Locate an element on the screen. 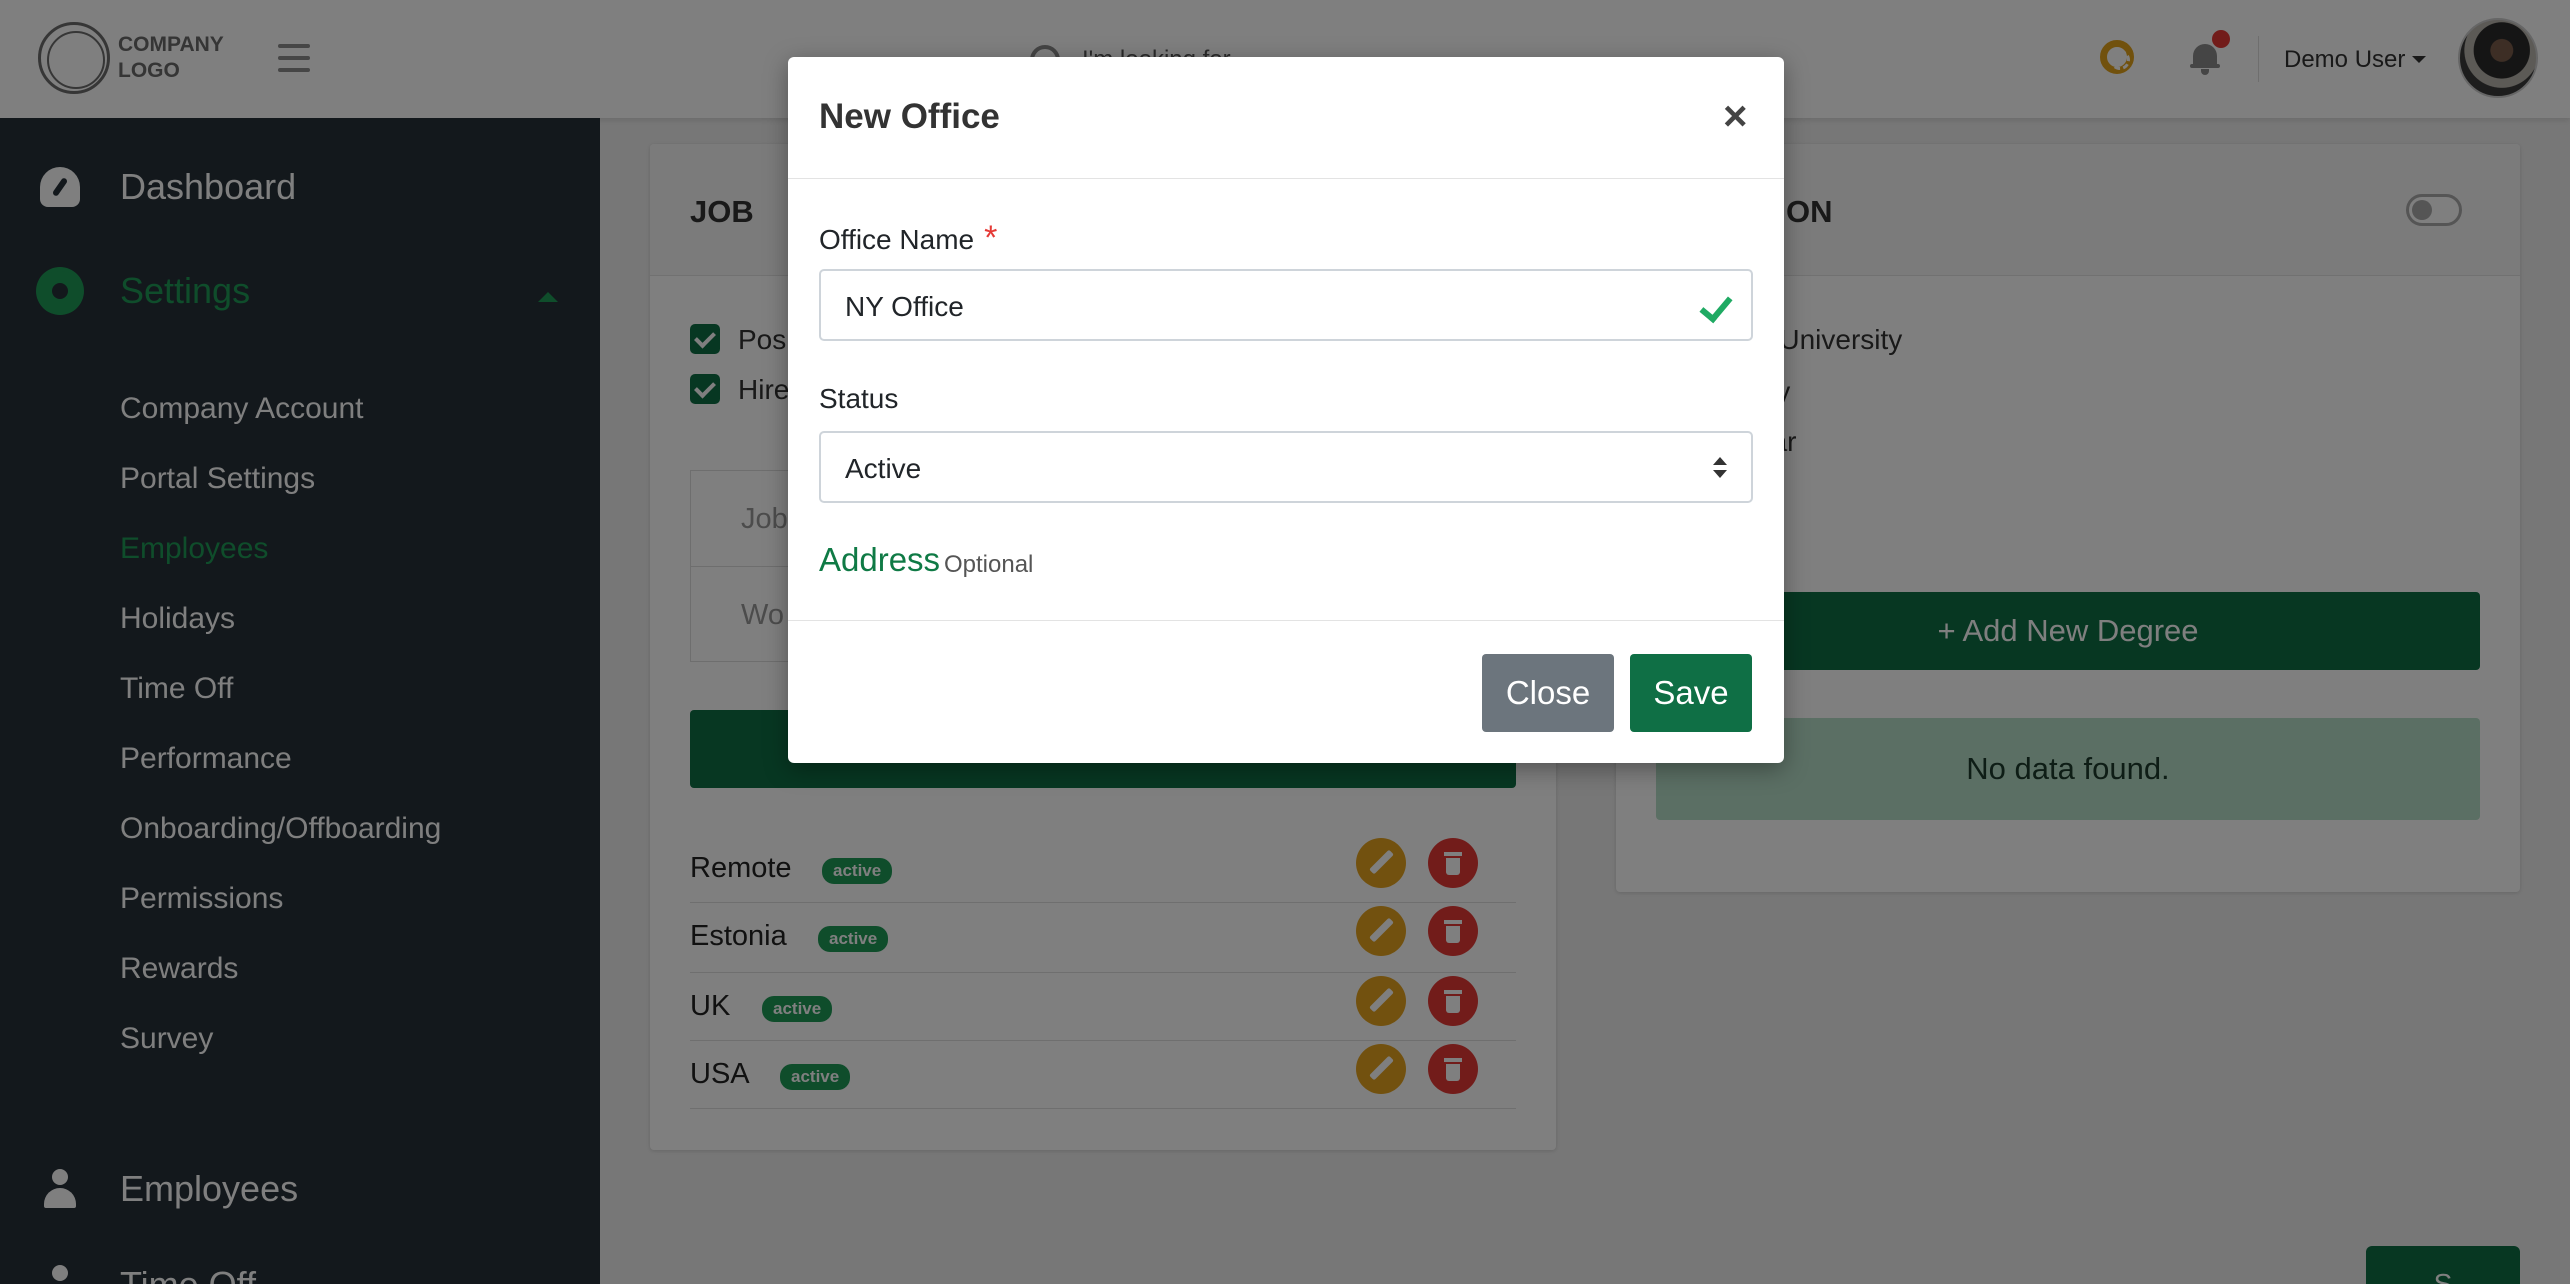 This screenshot has width=2570, height=1284. status-selected-value: Active is located at coordinates (883, 468).